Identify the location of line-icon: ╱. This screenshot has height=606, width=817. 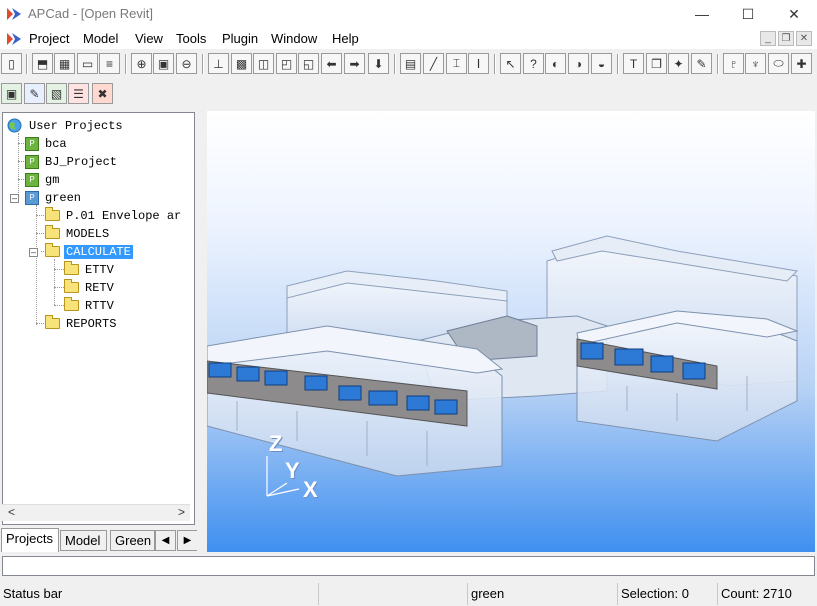
(433, 63).